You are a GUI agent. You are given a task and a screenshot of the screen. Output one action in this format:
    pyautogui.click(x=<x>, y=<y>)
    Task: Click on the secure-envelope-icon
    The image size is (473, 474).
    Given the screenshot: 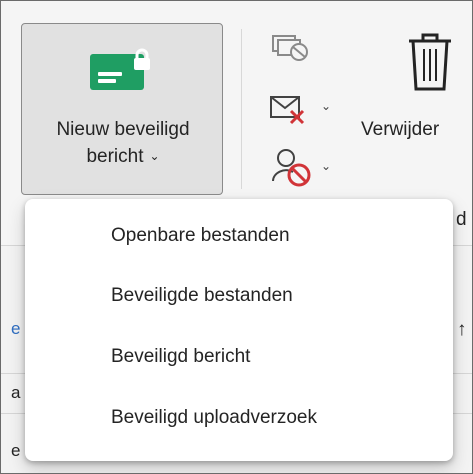 What is the action you would take?
    pyautogui.click(x=120, y=69)
    